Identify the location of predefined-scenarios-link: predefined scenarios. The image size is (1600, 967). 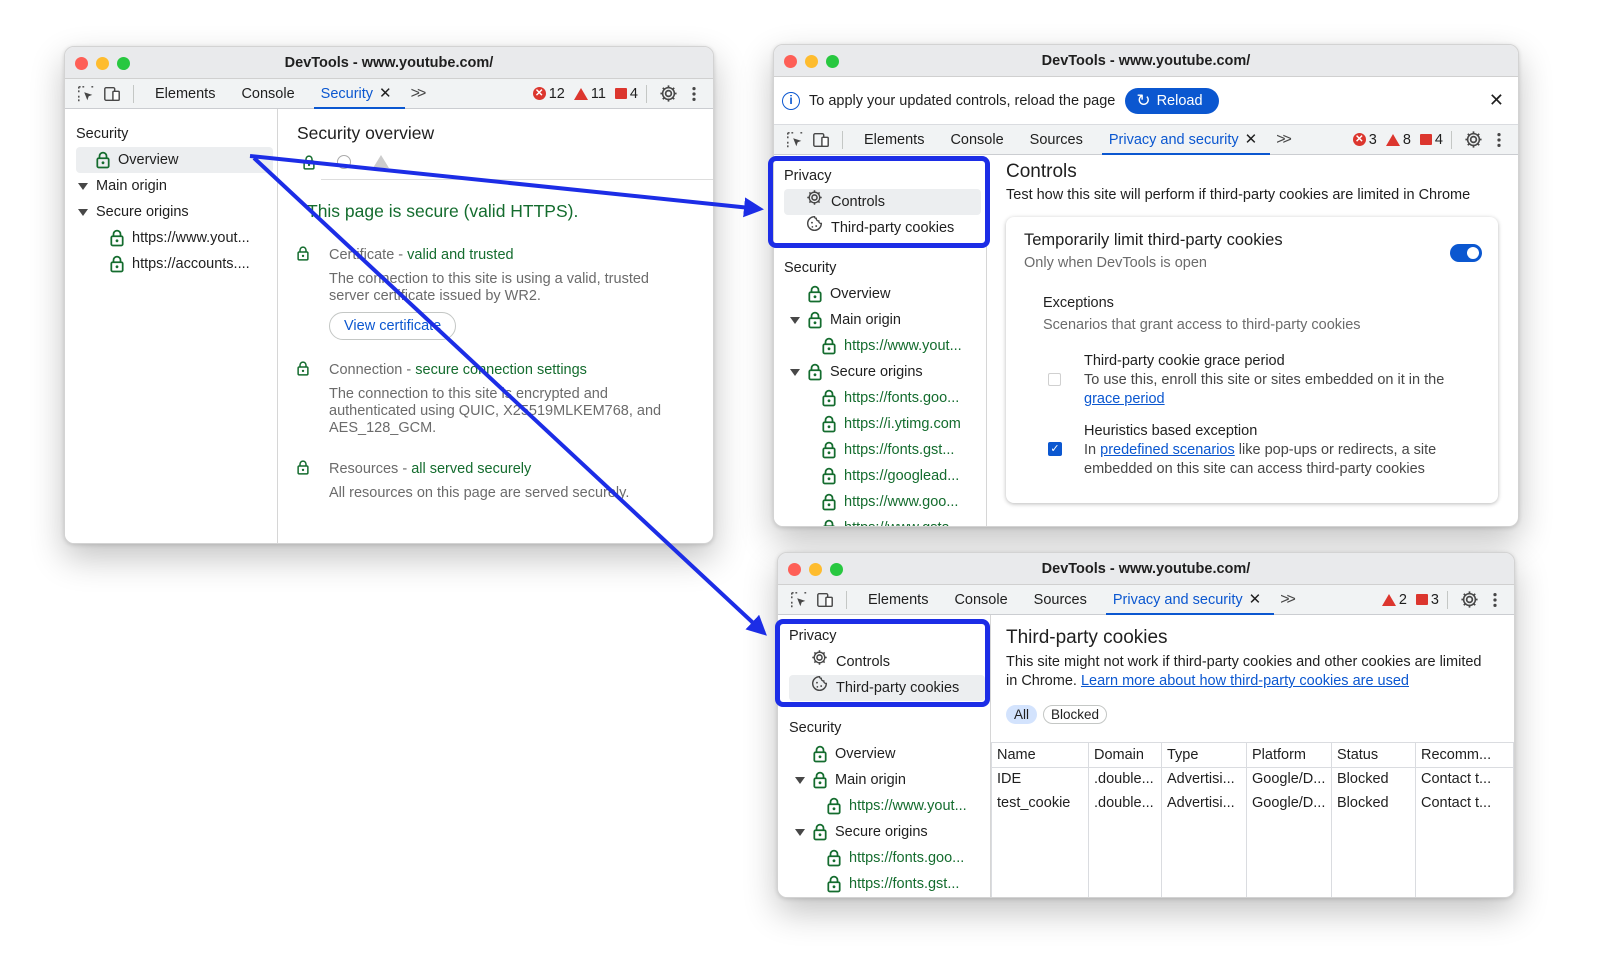
(1167, 450).